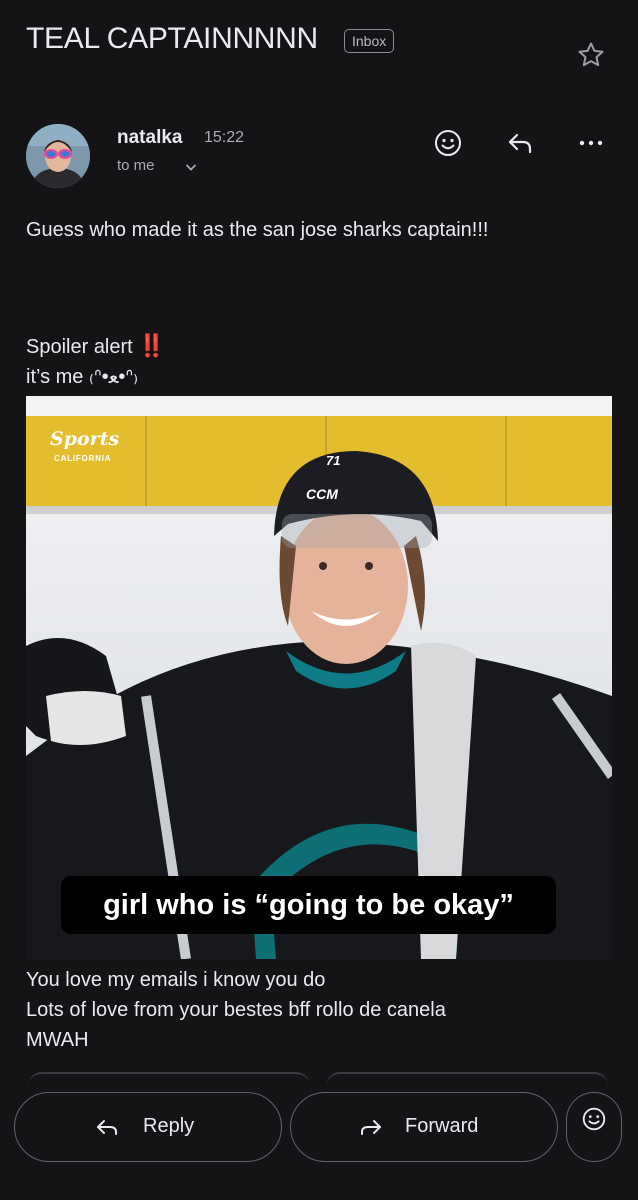  Describe the element at coordinates (319, 43) in the screenshot. I see `subject-row: TEAL CAPTAINNNNN Inbox` at that location.